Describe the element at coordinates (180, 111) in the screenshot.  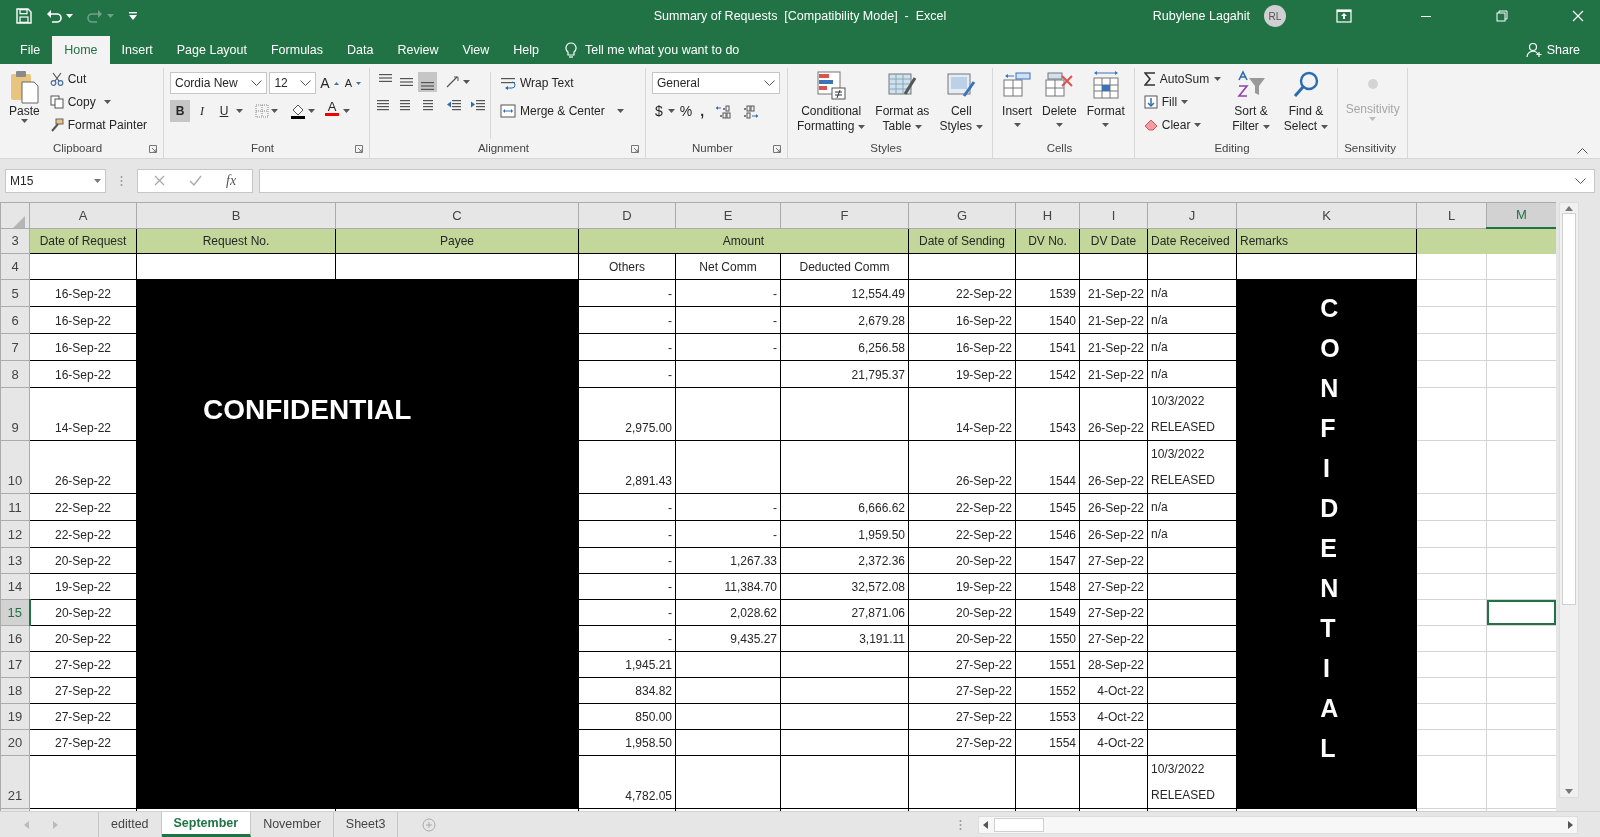
I see `bold-button: B` at that location.